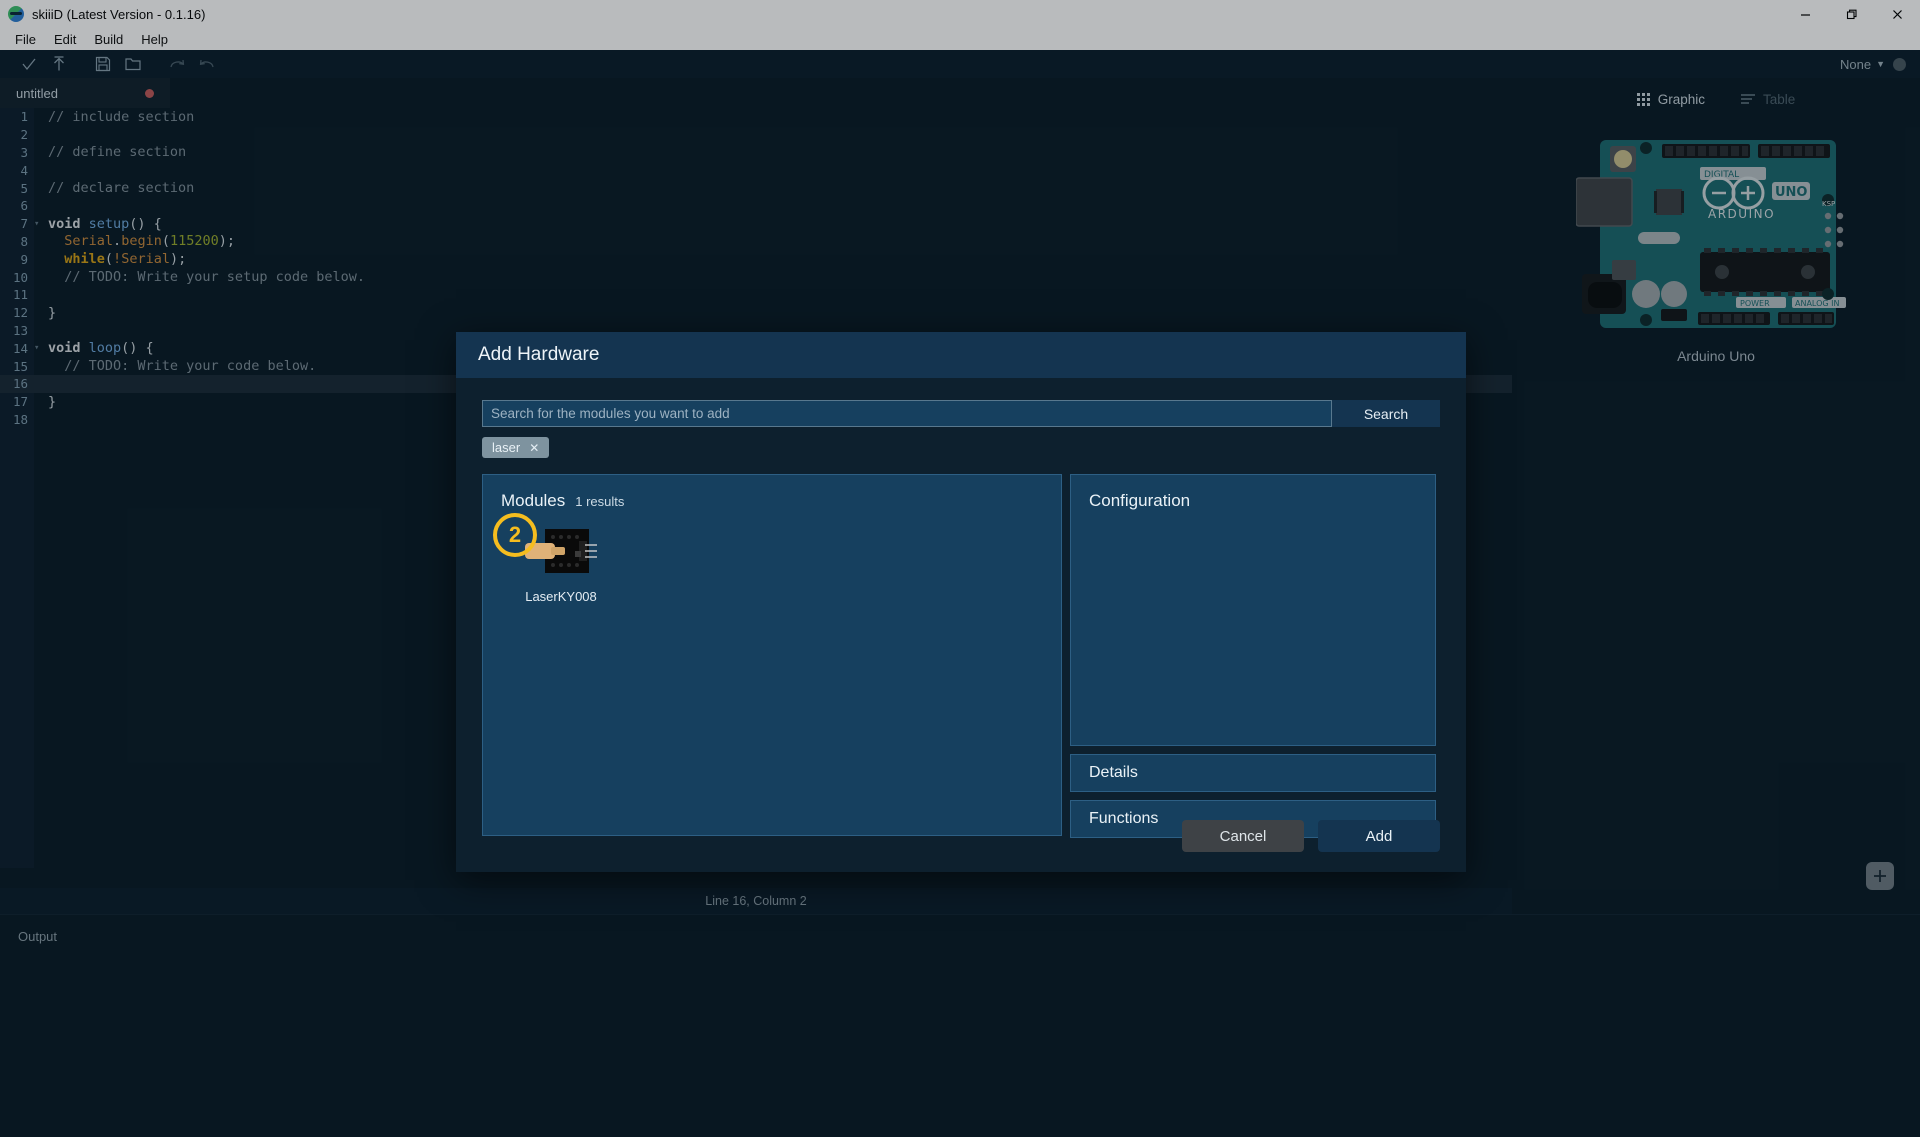  I want to click on line-number: 18, so click(20, 419).